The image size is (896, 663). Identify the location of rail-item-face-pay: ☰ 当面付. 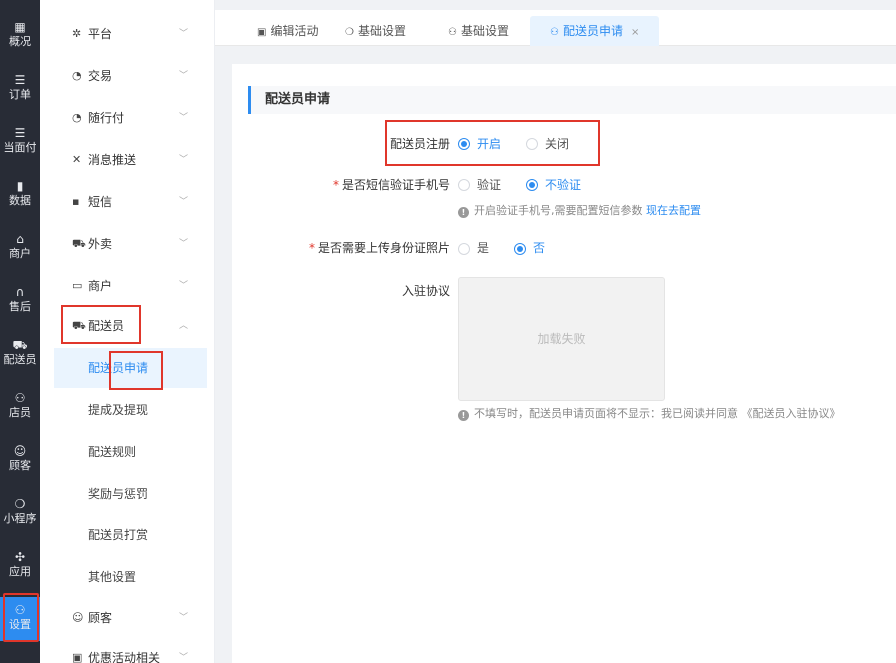
(20, 142).